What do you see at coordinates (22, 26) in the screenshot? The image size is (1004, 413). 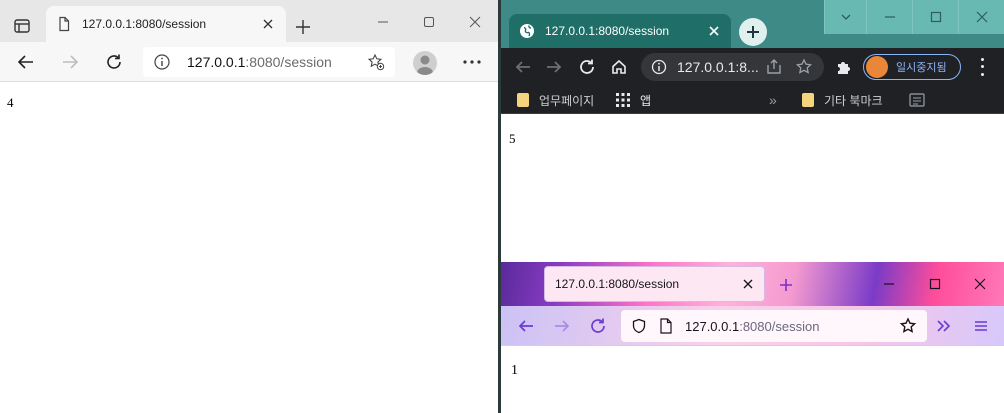 I see `tab-actions-icon` at bounding box center [22, 26].